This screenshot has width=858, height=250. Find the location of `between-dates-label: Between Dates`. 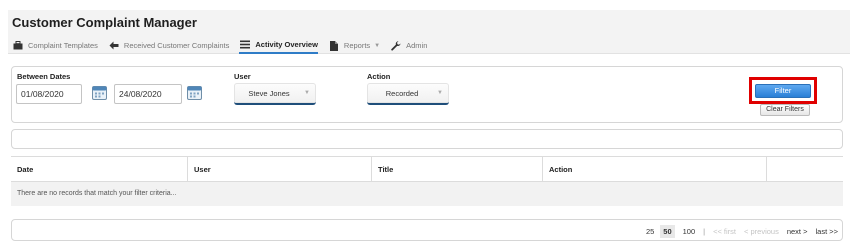

between-dates-label: Between Dates is located at coordinates (44, 76).